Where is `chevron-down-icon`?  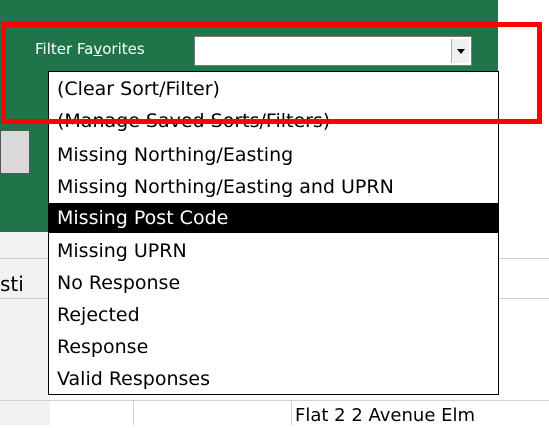
chevron-down-icon is located at coordinates (460, 51).